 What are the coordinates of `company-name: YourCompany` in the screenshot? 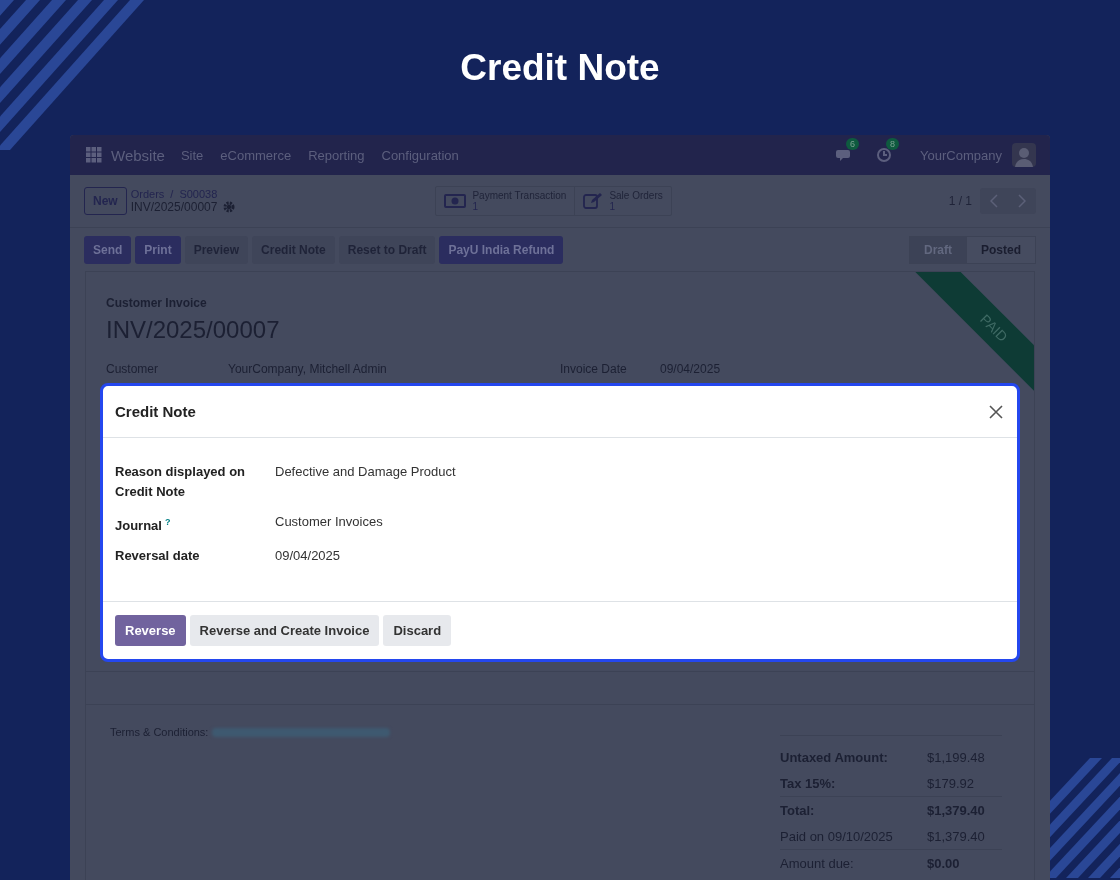 It's located at (961, 155).